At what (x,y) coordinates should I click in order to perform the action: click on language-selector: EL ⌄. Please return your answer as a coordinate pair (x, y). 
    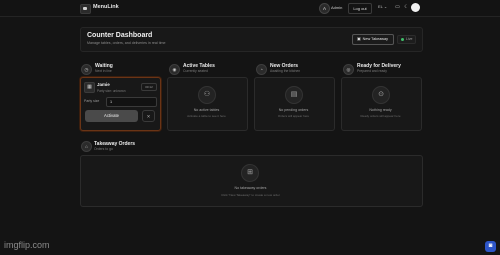
    Looking at the image, I should click on (382, 6).